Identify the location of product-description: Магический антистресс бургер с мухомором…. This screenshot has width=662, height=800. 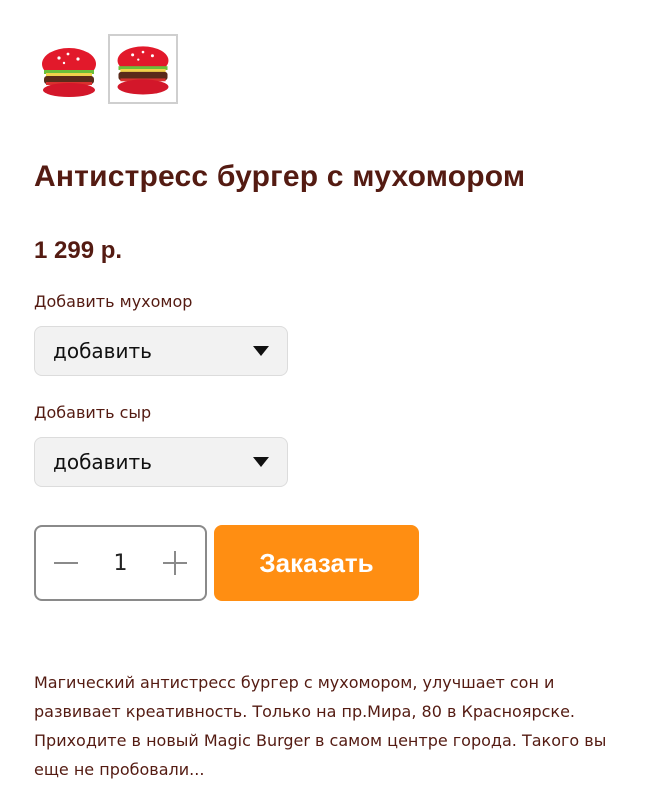
(320, 726).